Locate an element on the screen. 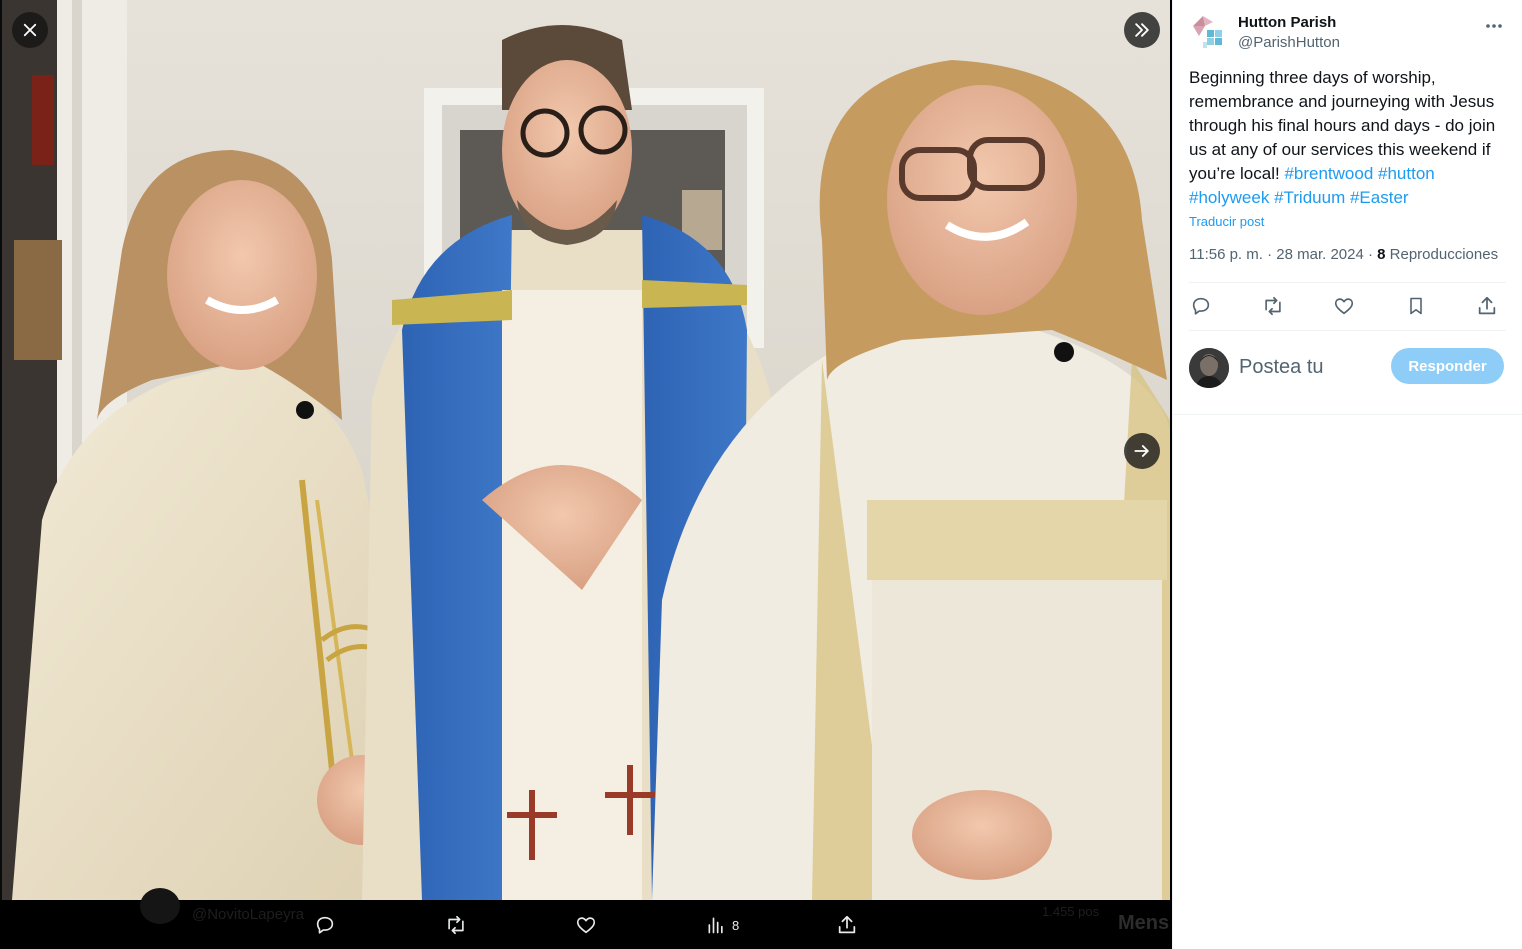 The image size is (1522, 949). more-options-button is located at coordinates (1494, 26).